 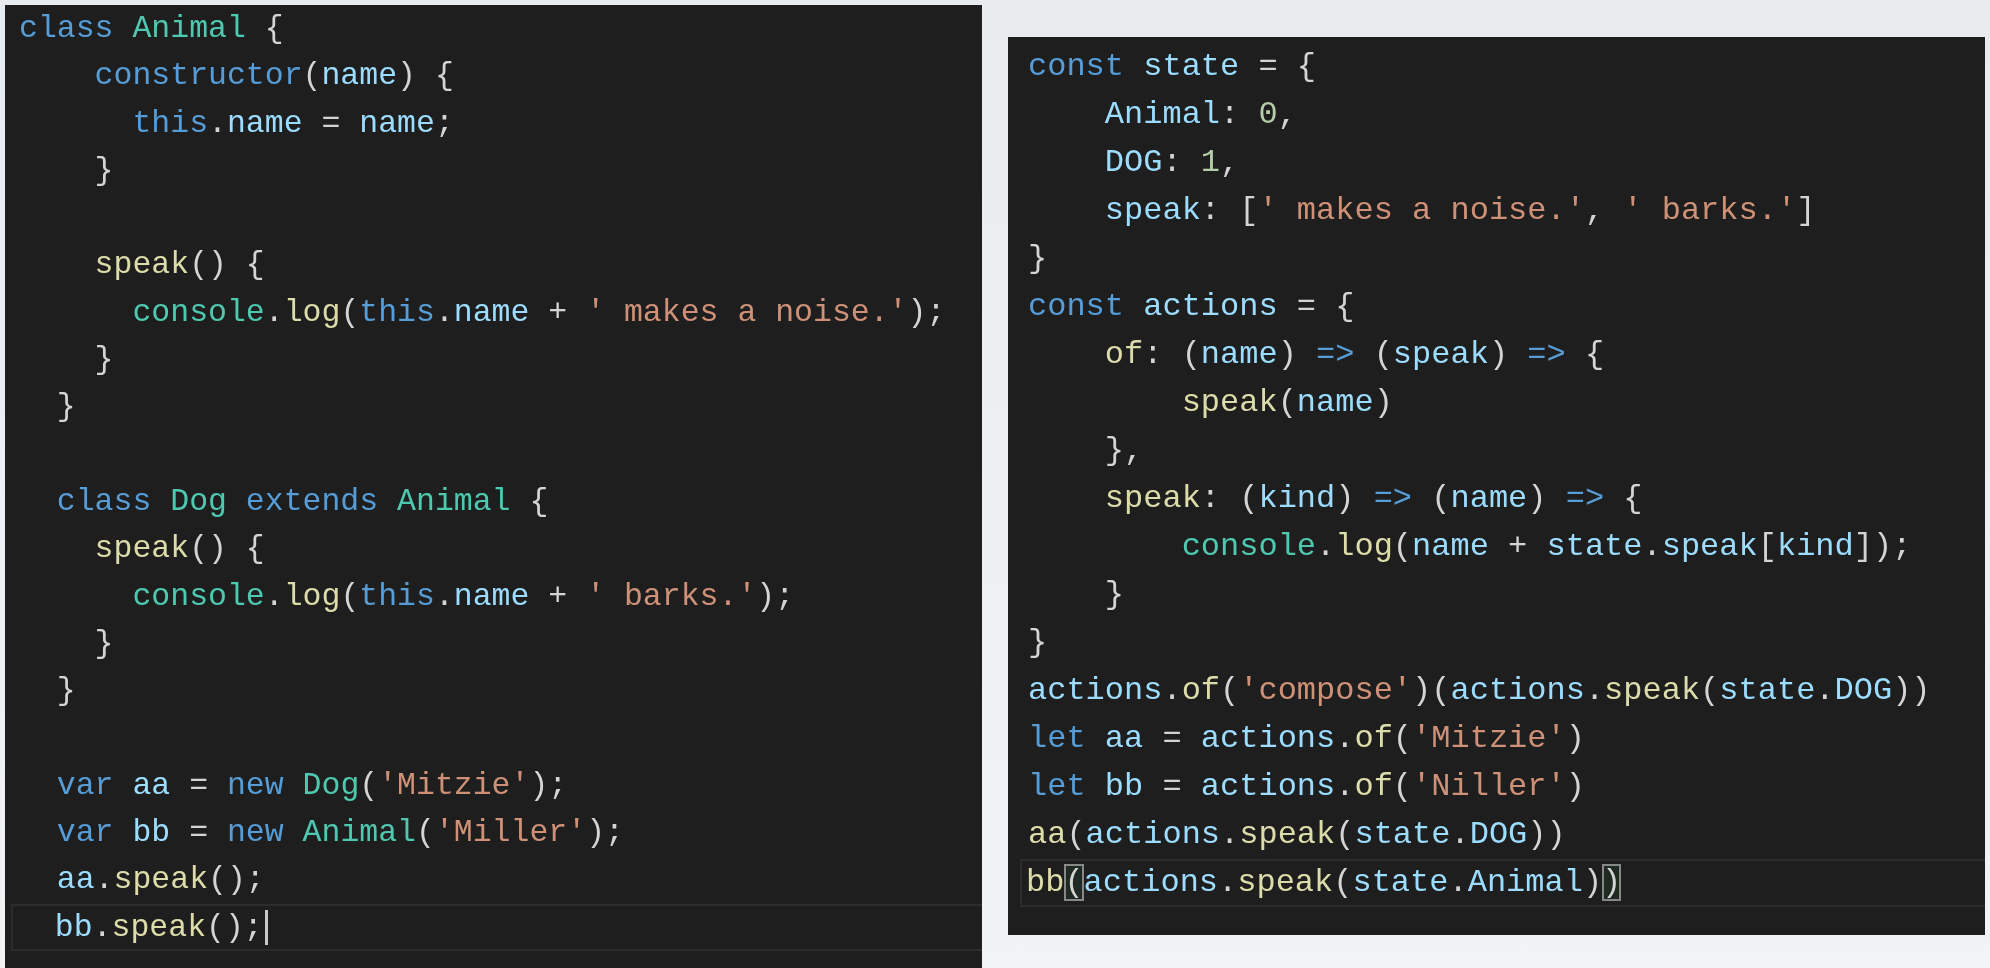 I want to click on code-line: console.log(this.name + ' barks.');, so click(x=463, y=596).